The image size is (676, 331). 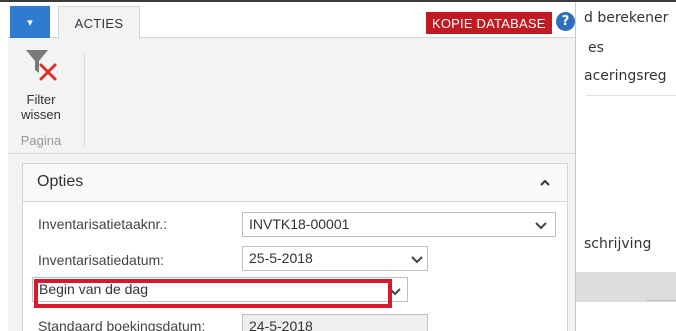 What do you see at coordinates (626, 287) in the screenshot?
I see `background-gray-bar` at bounding box center [626, 287].